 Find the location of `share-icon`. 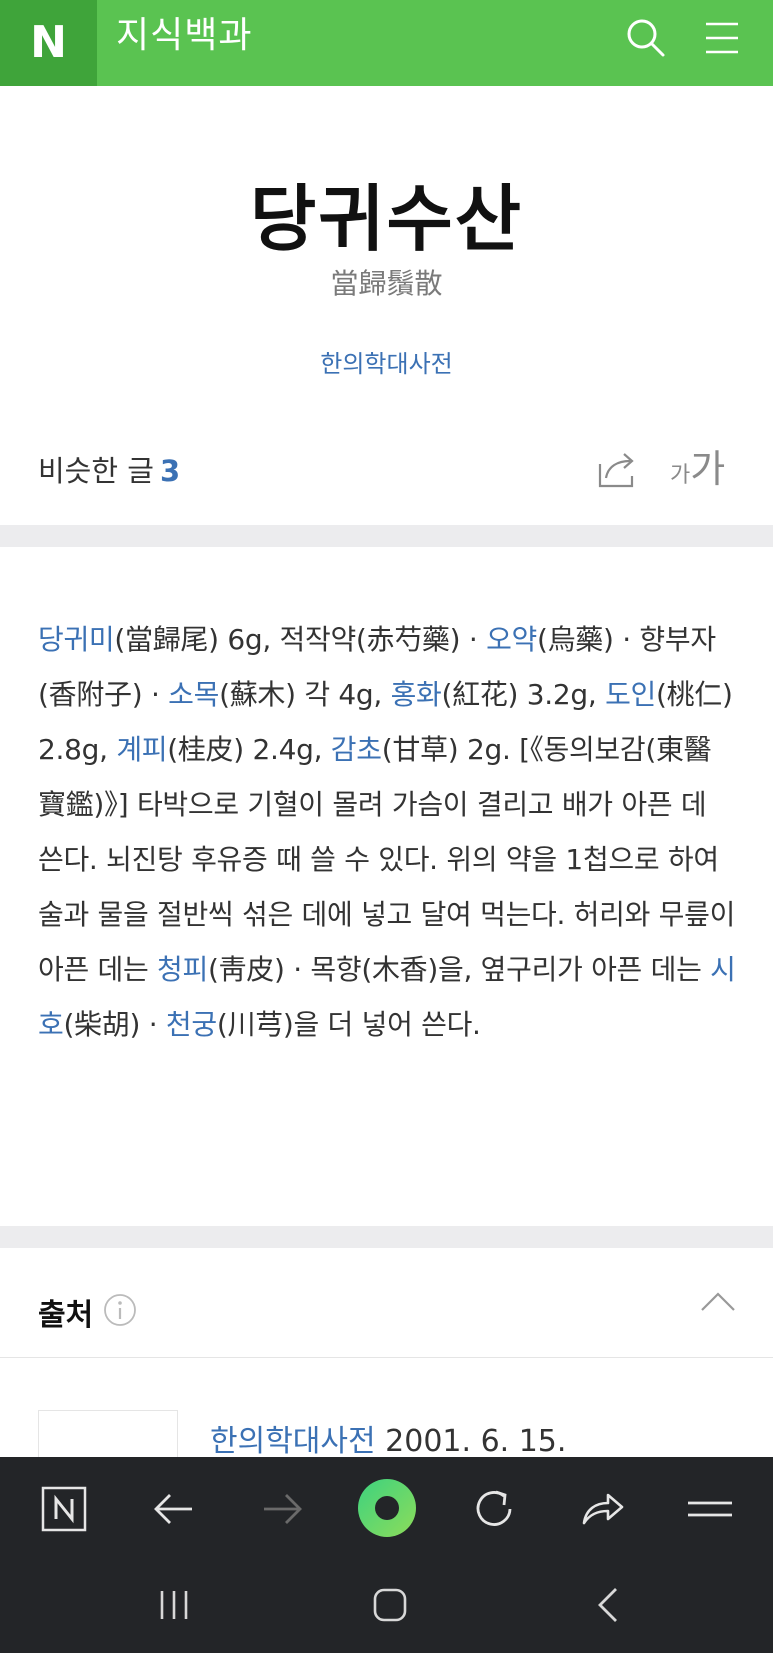

share-icon is located at coordinates (619, 469).